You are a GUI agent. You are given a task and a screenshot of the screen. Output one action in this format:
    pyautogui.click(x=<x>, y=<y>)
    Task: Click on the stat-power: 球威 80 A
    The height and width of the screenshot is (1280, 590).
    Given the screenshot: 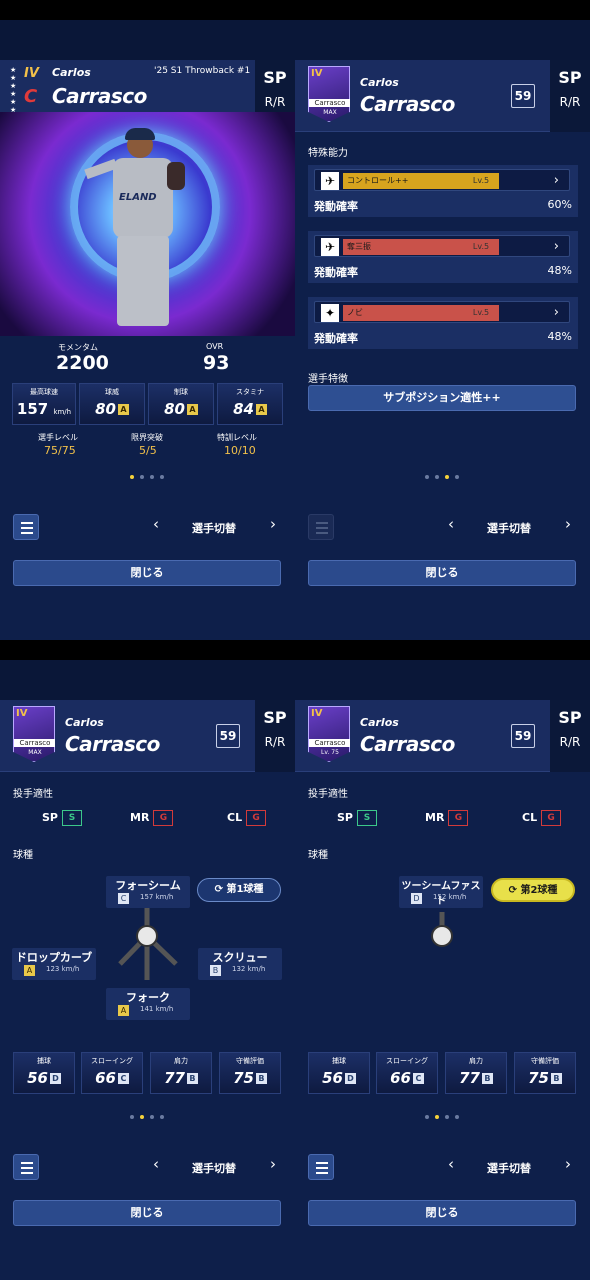 What is the action you would take?
    pyautogui.click(x=112, y=404)
    